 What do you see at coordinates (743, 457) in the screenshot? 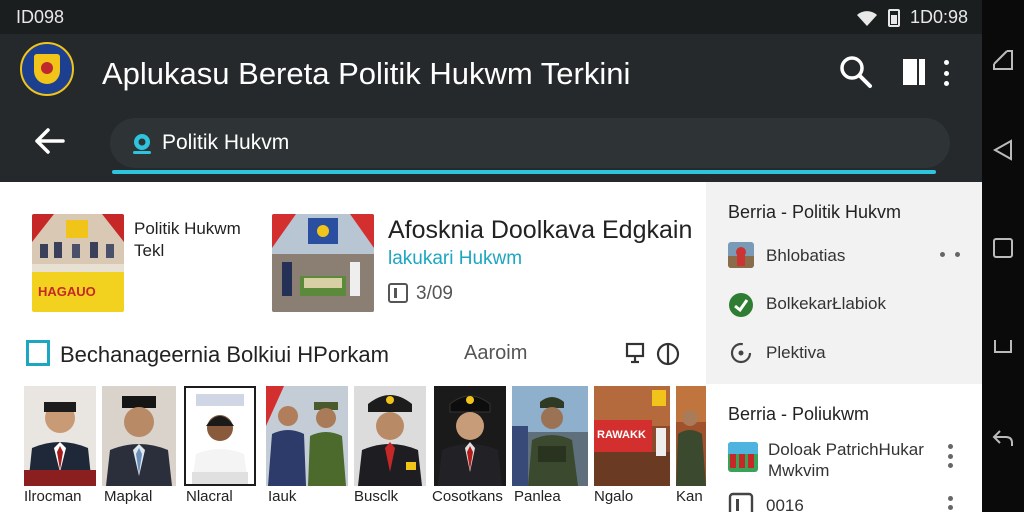
I see `side-card-2-thumbnail` at bounding box center [743, 457].